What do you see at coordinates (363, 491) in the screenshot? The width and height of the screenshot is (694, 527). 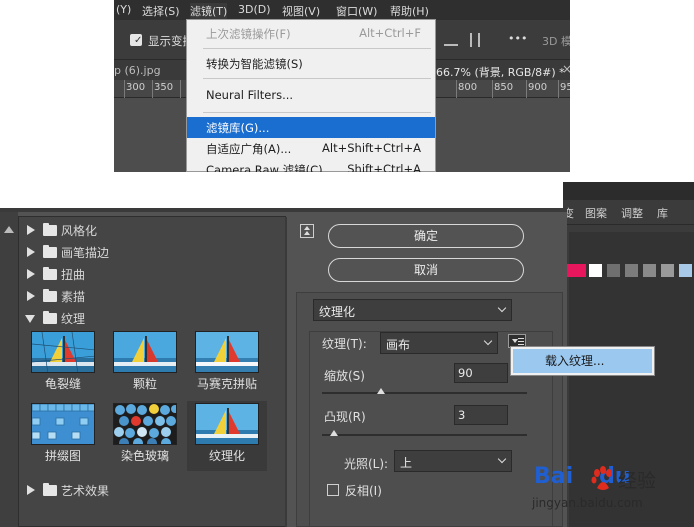 I see `invert-label: 反相(I)` at bounding box center [363, 491].